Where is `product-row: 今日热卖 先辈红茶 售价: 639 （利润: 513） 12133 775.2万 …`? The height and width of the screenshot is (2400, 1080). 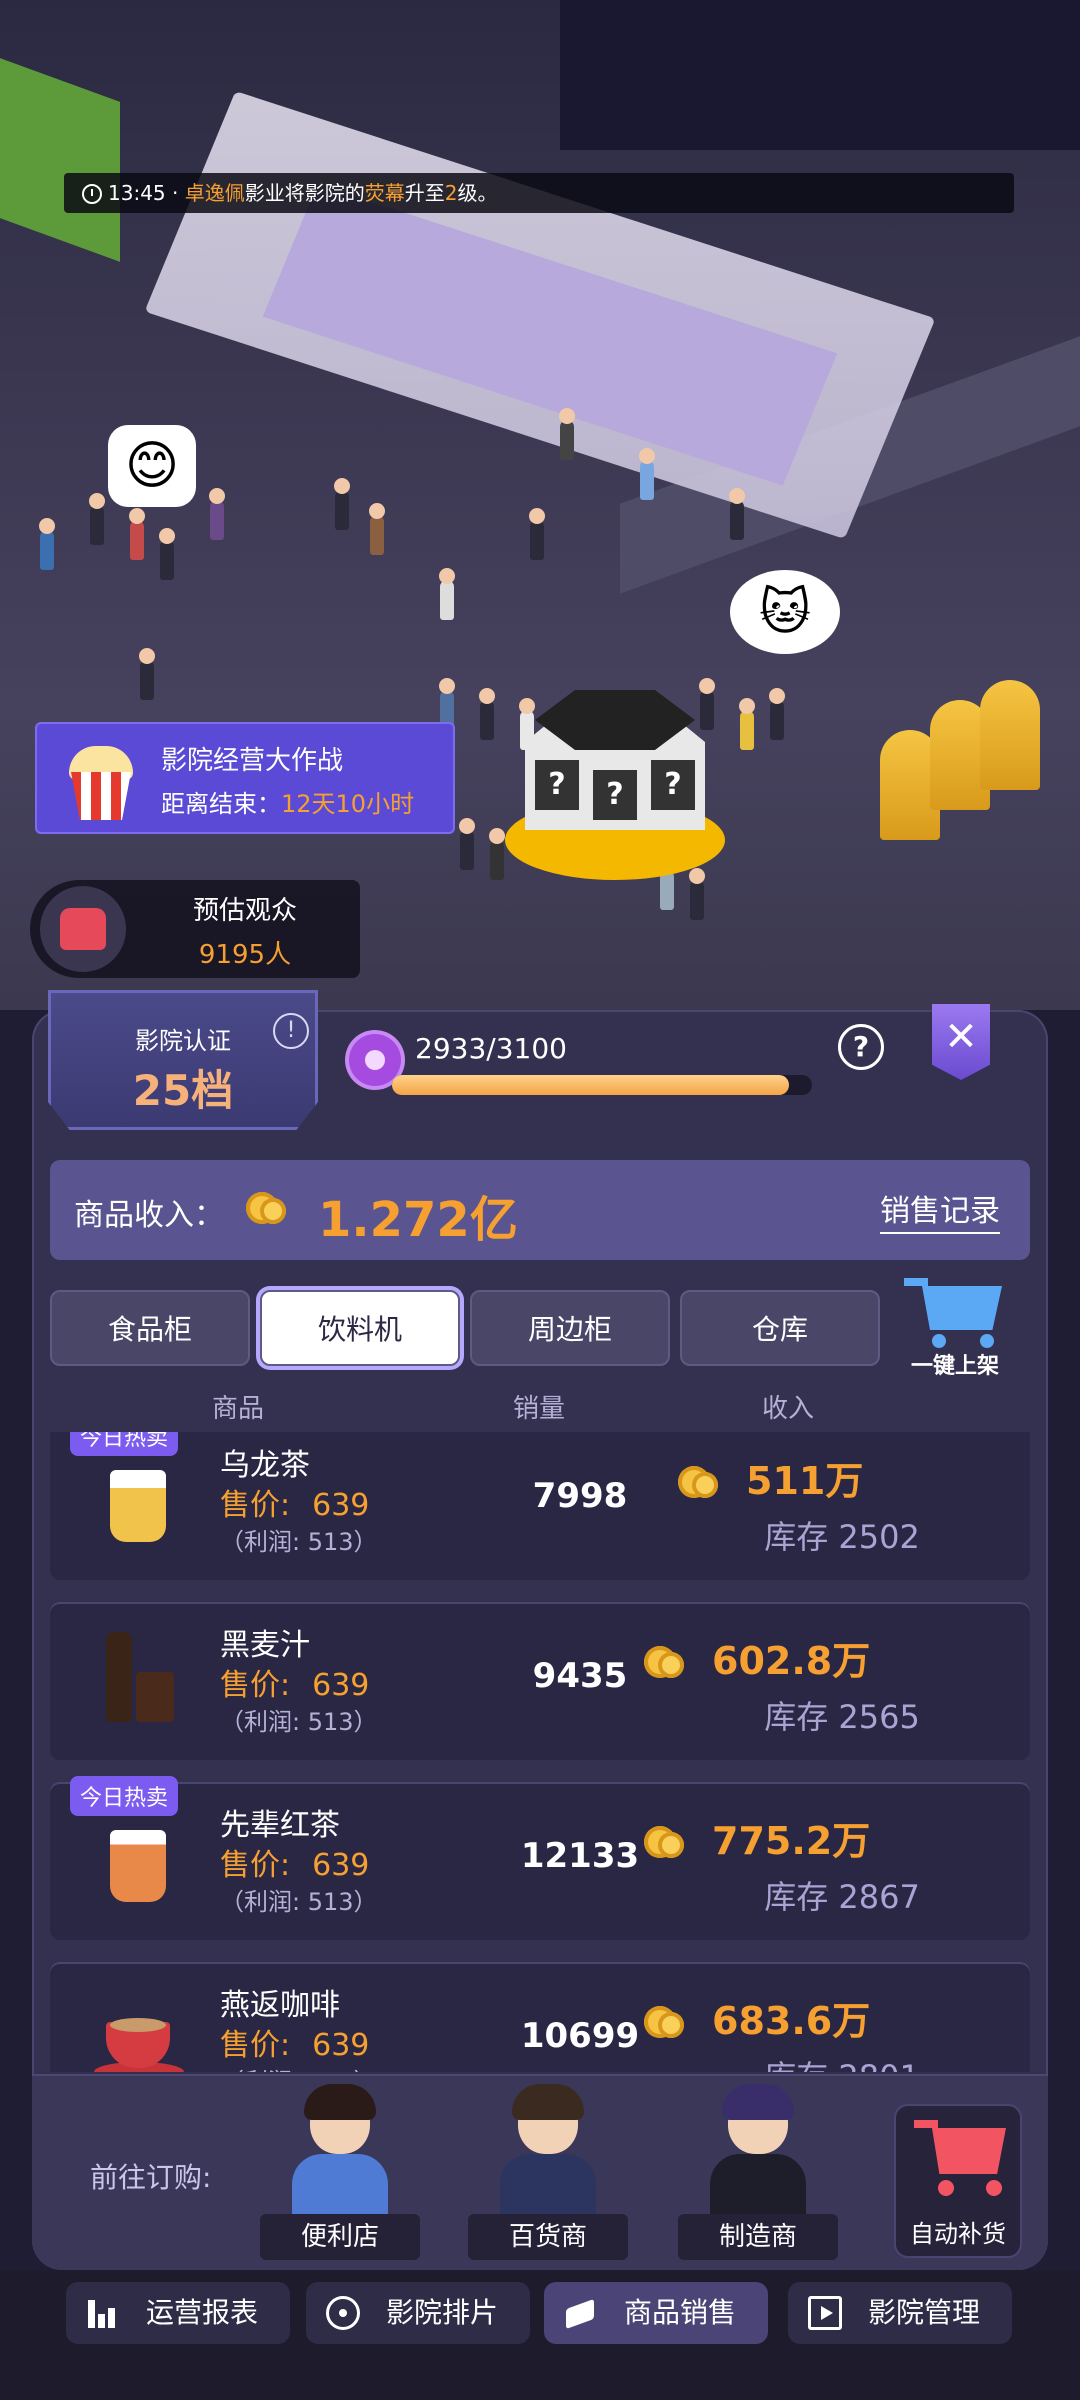 product-row: 今日热卖 先辈红茶 售价: 639 （利润: 513） 12133 775.2万 … is located at coordinates (540, 1858).